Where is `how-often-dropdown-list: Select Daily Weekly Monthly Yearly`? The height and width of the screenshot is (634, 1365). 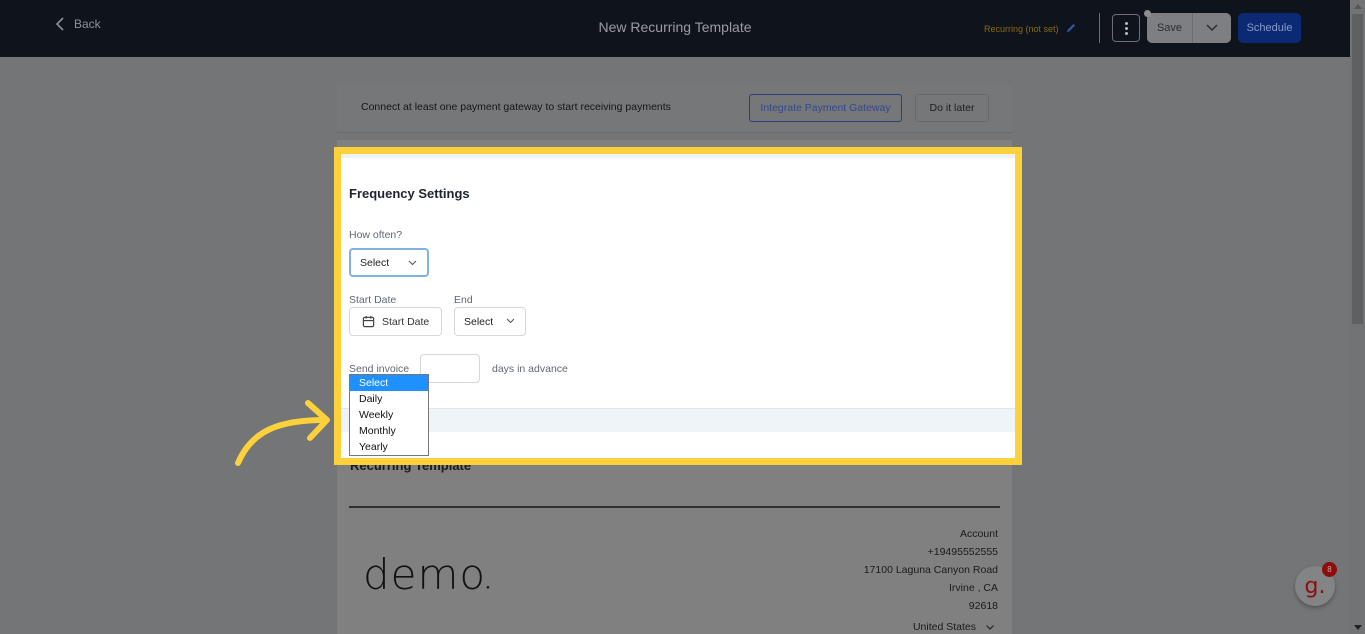 how-often-dropdown-list: Select Daily Weekly Monthly Yearly is located at coordinates (389, 415).